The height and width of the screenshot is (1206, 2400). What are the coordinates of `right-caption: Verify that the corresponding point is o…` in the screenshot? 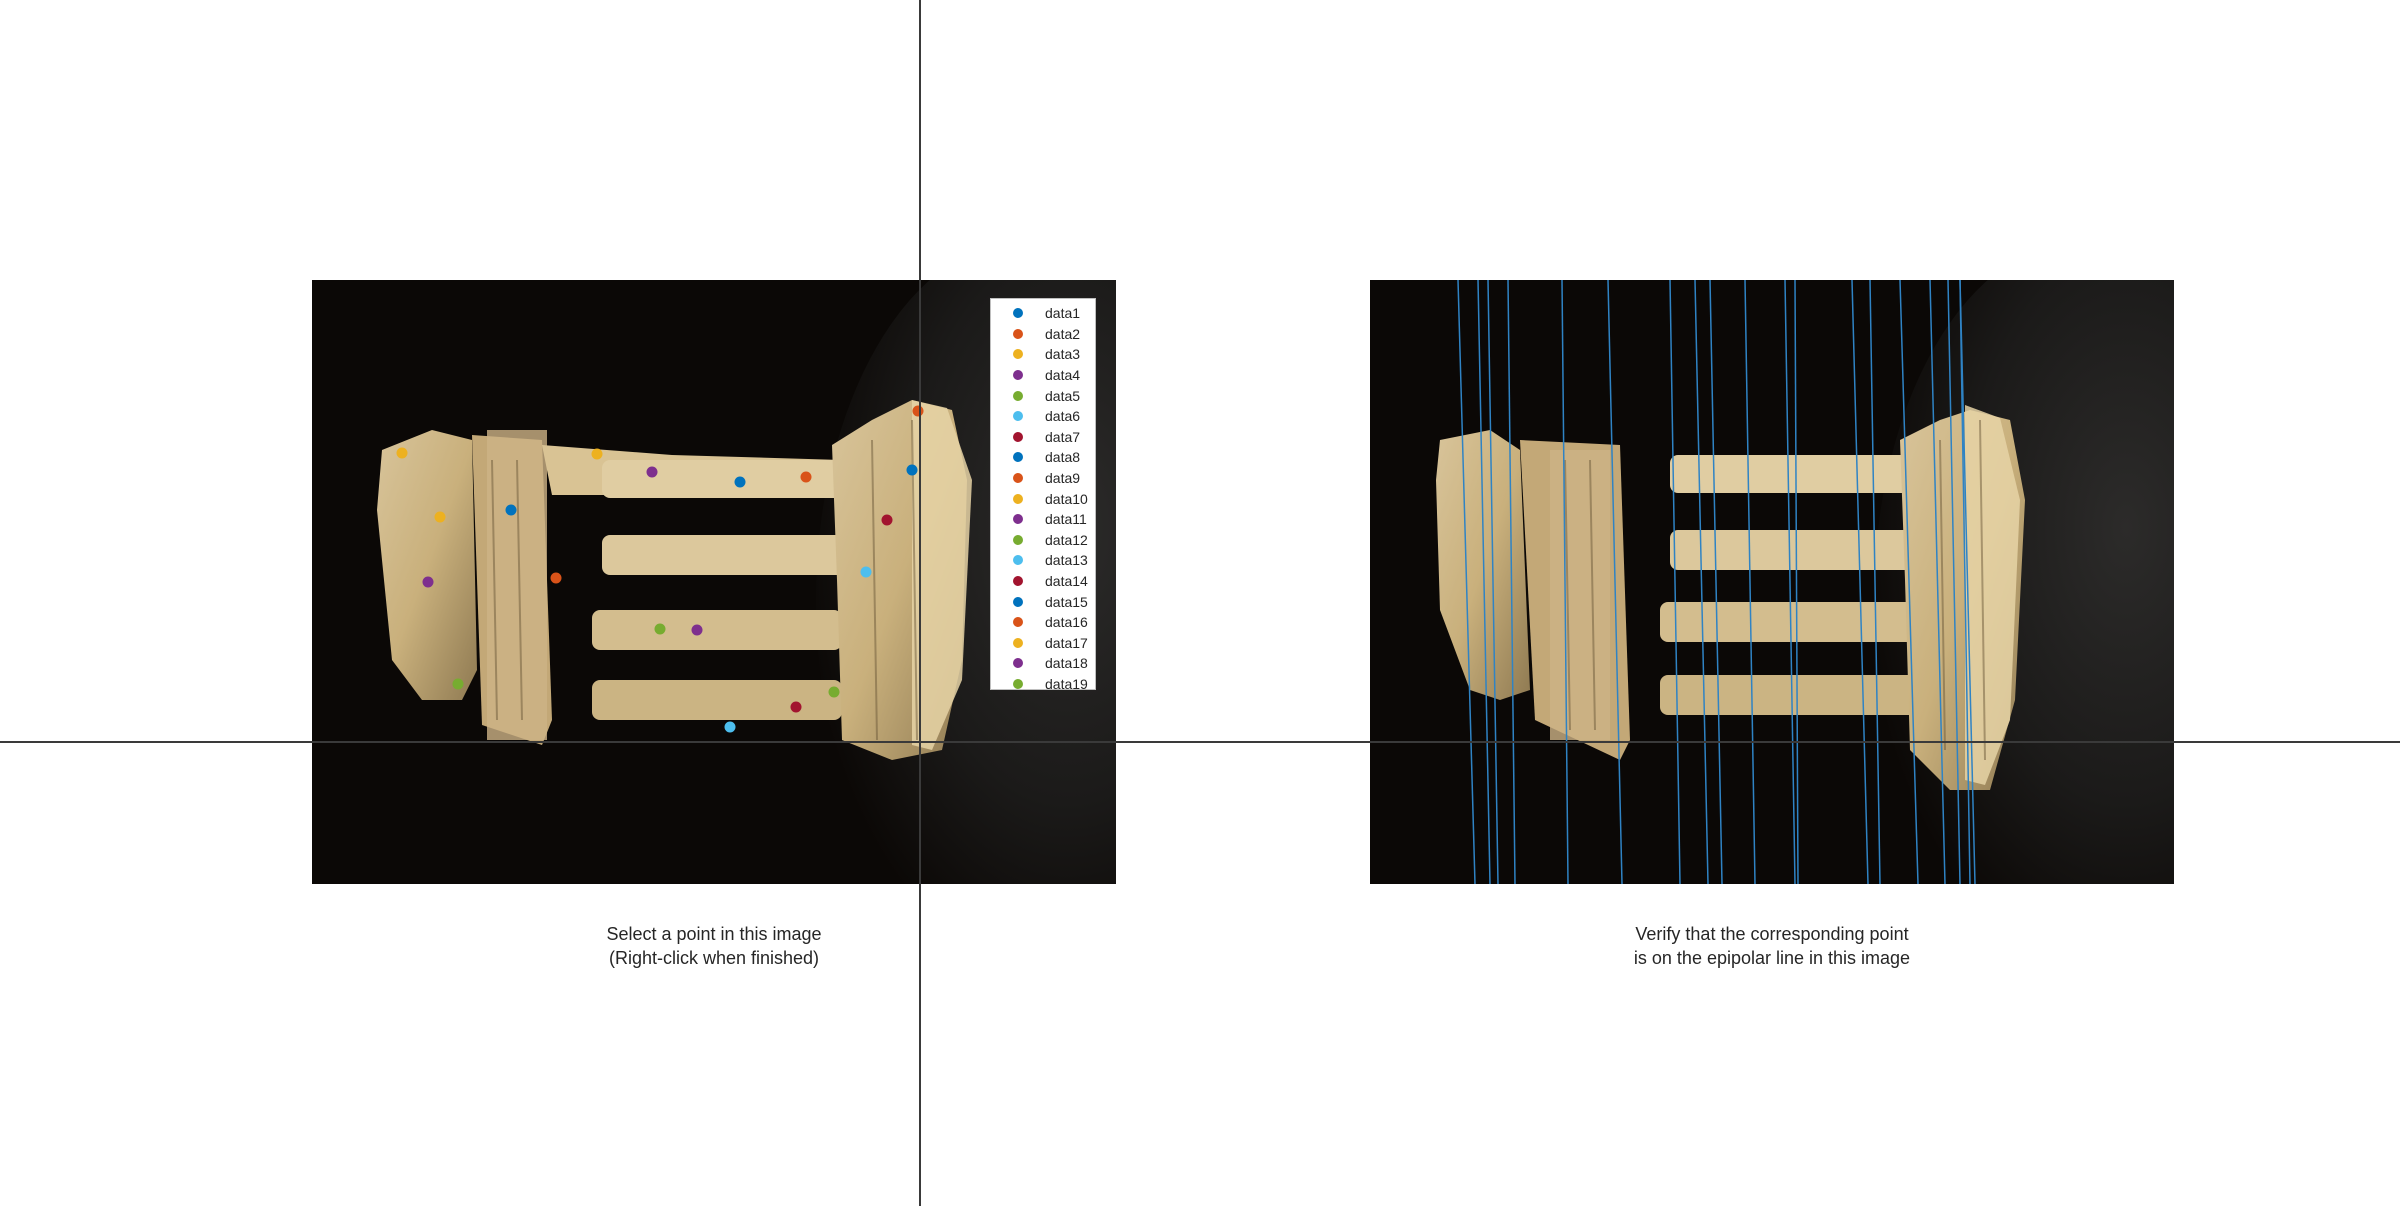 It's located at (1772, 946).